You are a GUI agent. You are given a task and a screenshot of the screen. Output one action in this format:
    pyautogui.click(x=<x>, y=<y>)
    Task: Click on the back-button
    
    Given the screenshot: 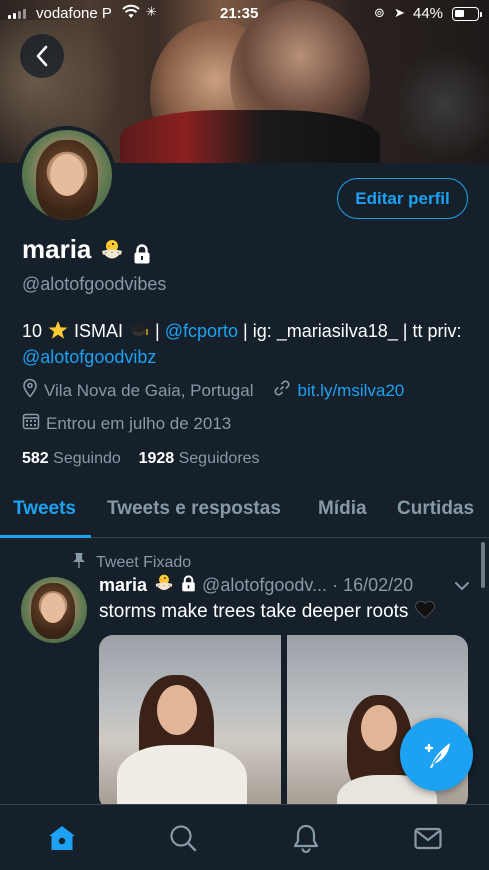 What is the action you would take?
    pyautogui.click(x=42, y=56)
    